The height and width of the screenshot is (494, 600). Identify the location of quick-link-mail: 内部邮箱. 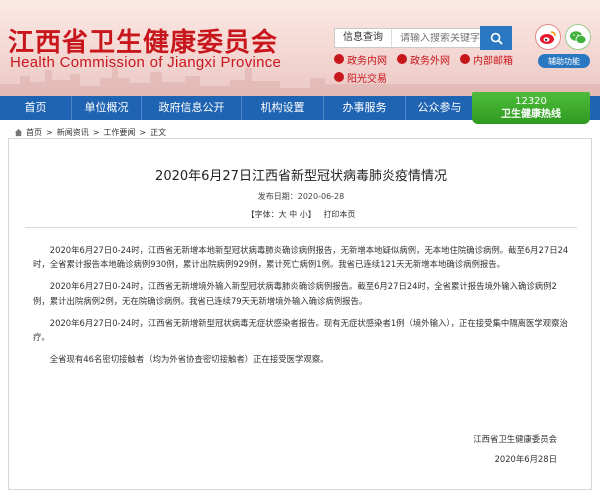
(486, 59).